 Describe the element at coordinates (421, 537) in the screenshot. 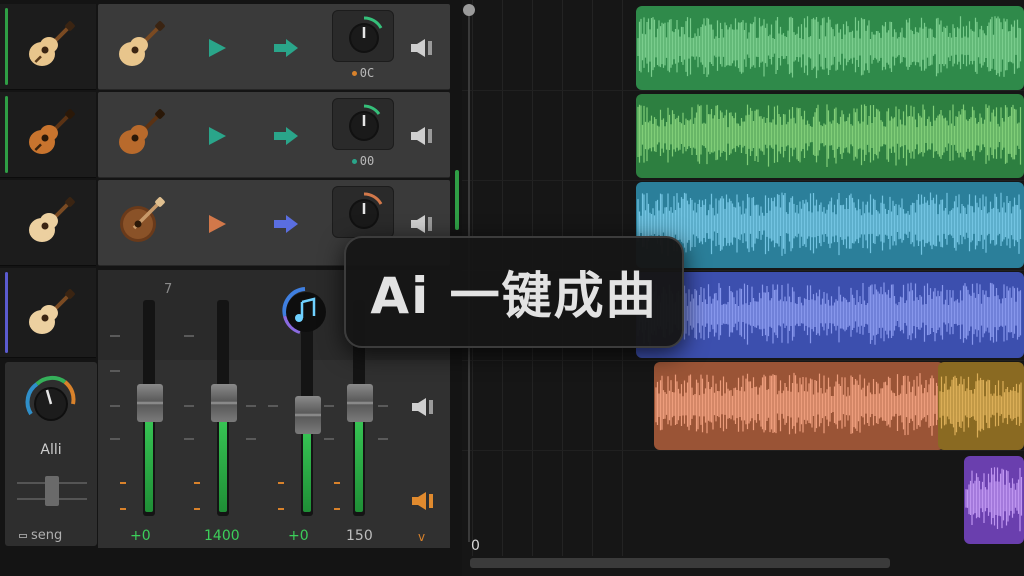

I see `chevron-down-icon: v` at that location.